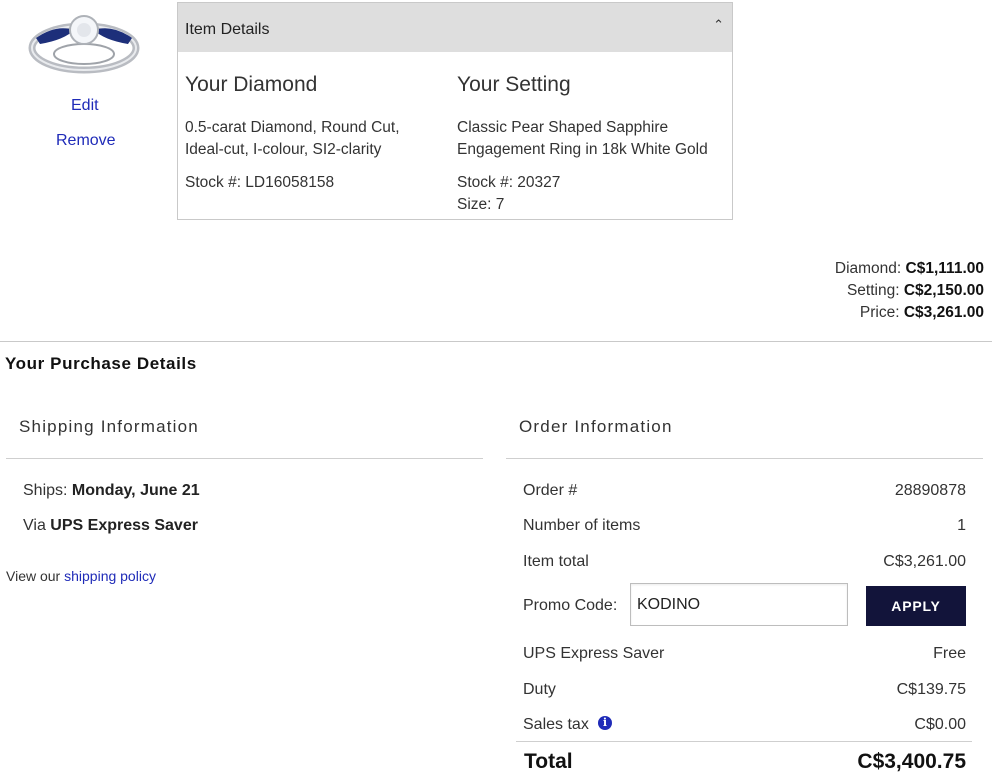  Describe the element at coordinates (455, 27) in the screenshot. I see `item-details-header: Item Details ⌃` at that location.